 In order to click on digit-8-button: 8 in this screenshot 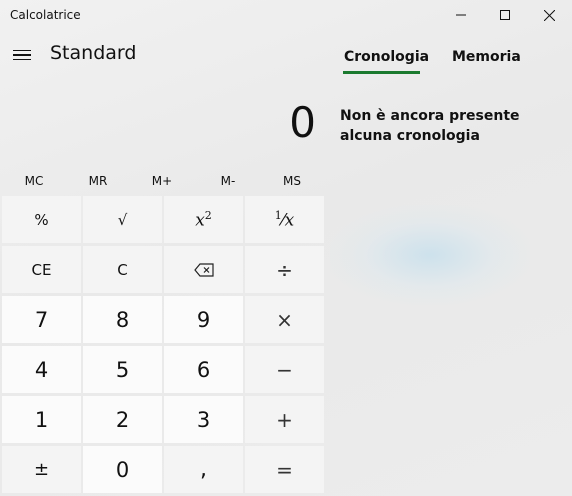, I will do `click(122, 319)`.